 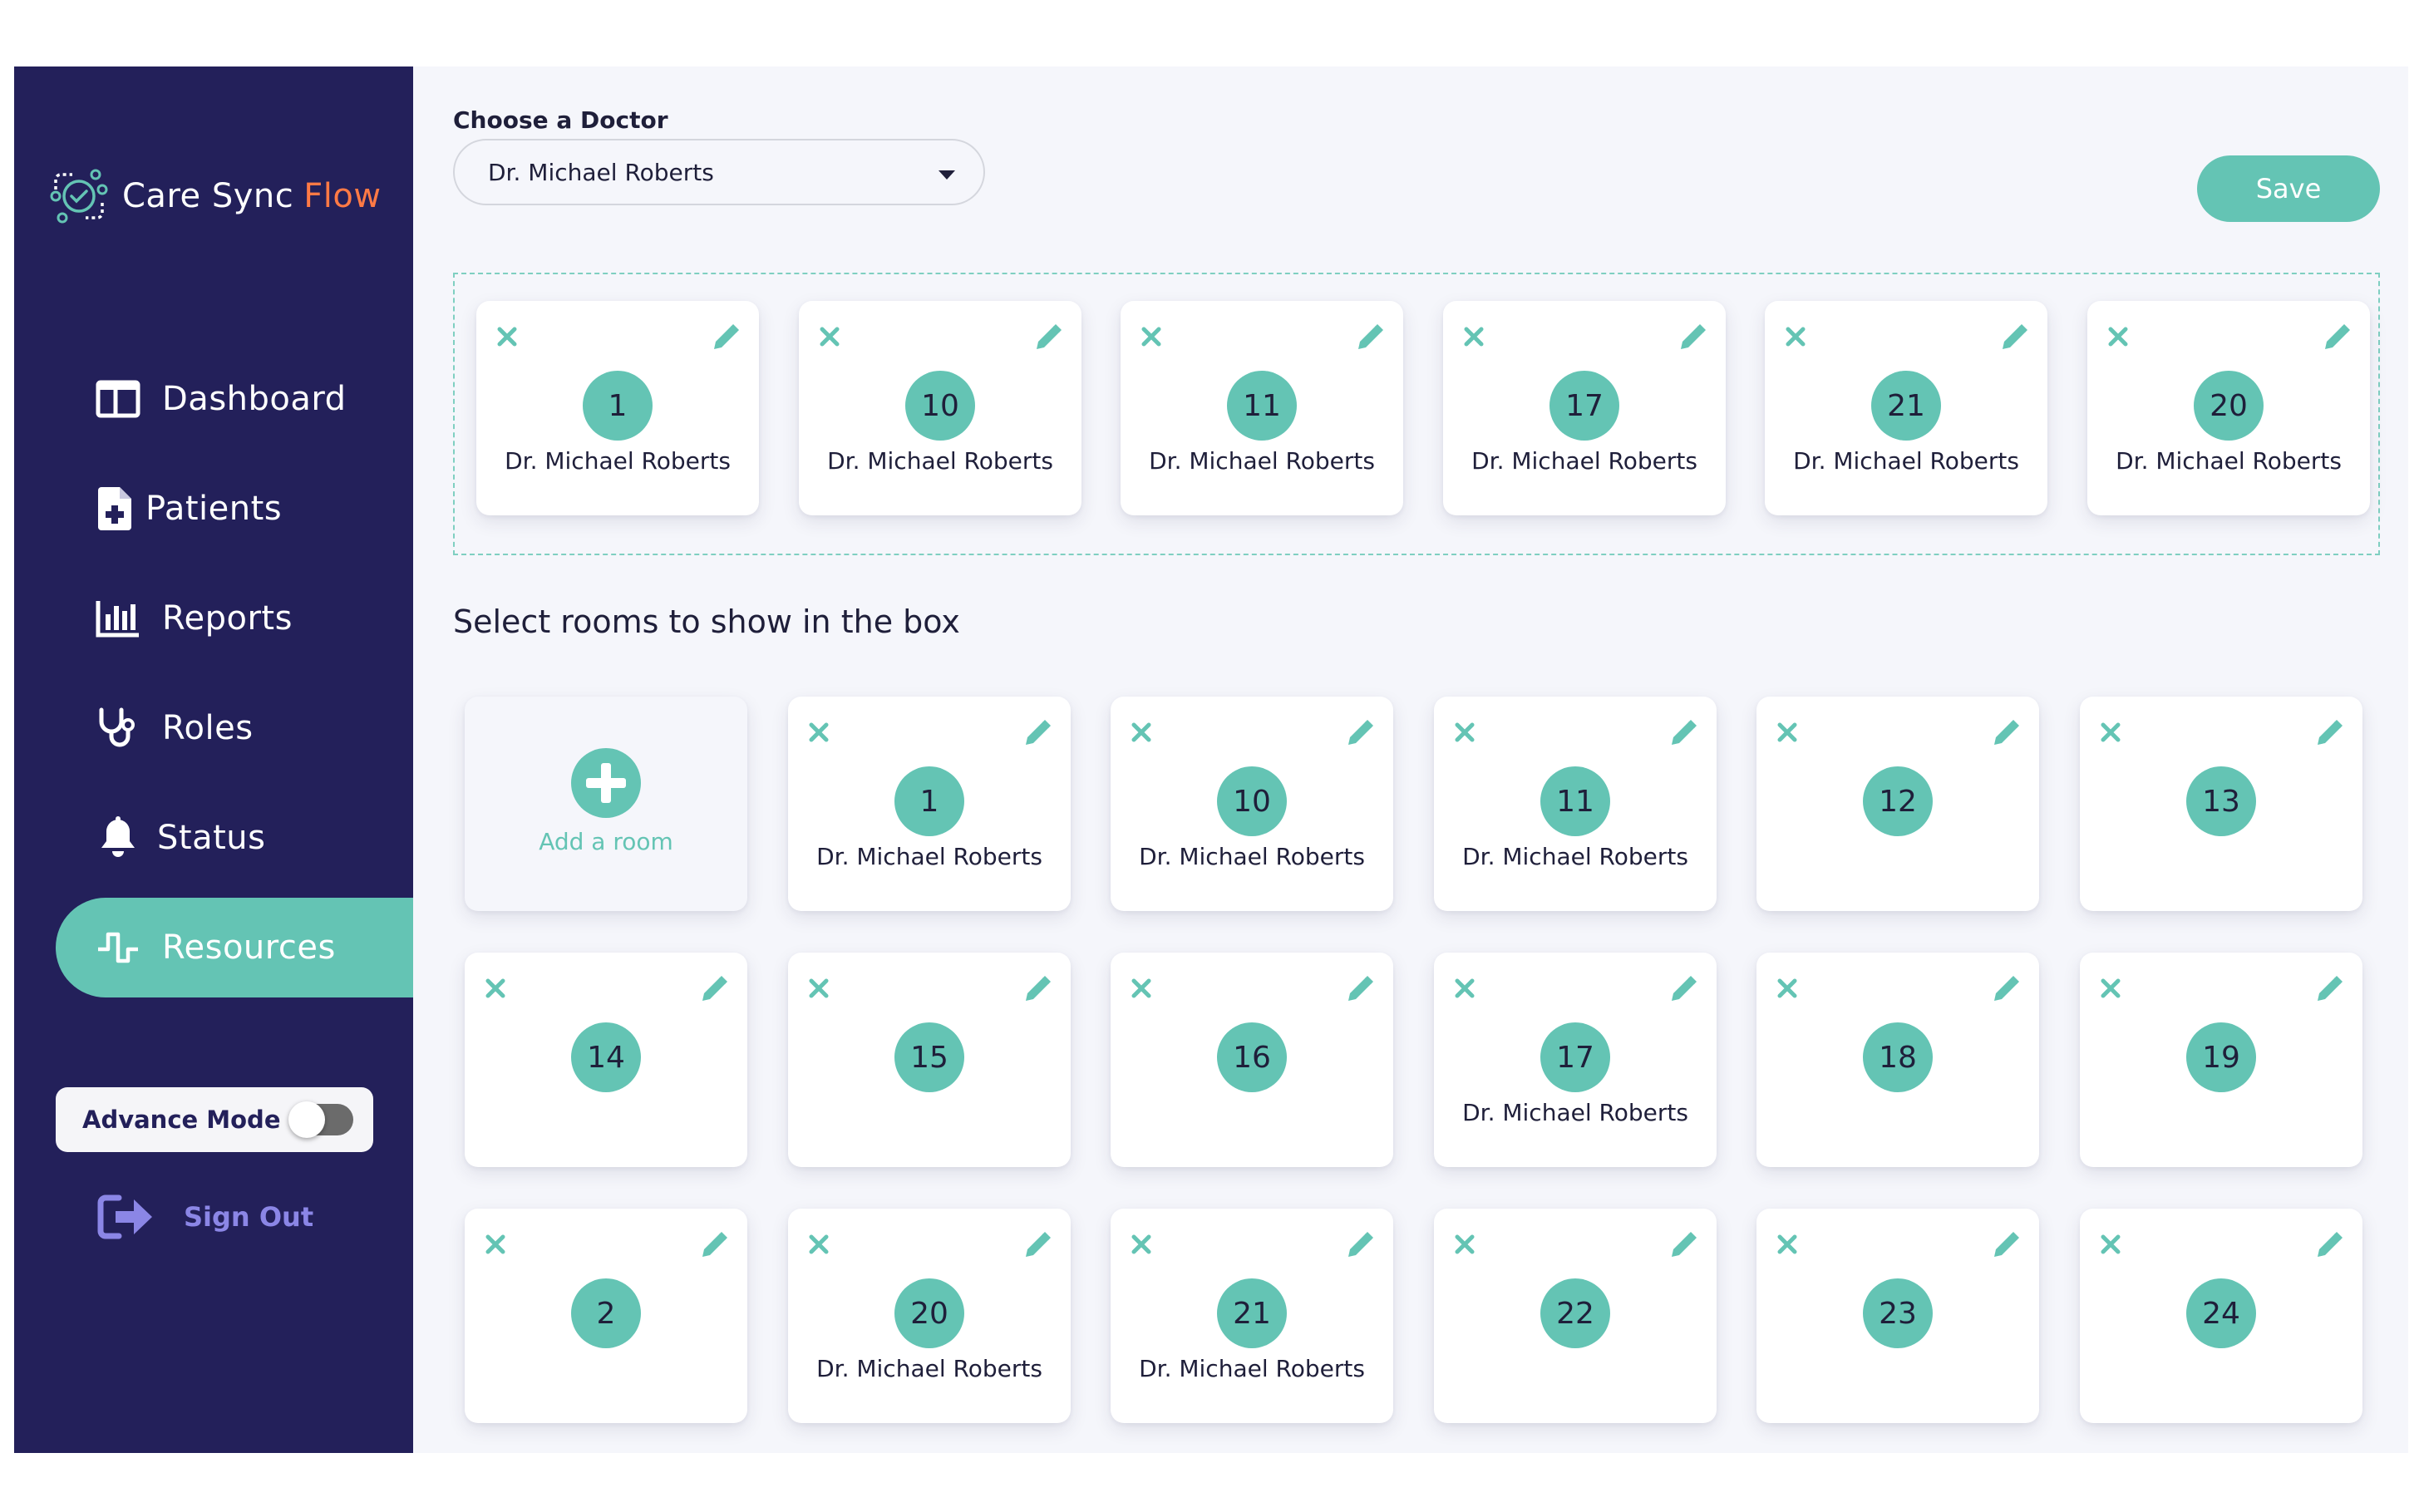 What do you see at coordinates (2288, 189) in the screenshot?
I see `save-button: Save` at bounding box center [2288, 189].